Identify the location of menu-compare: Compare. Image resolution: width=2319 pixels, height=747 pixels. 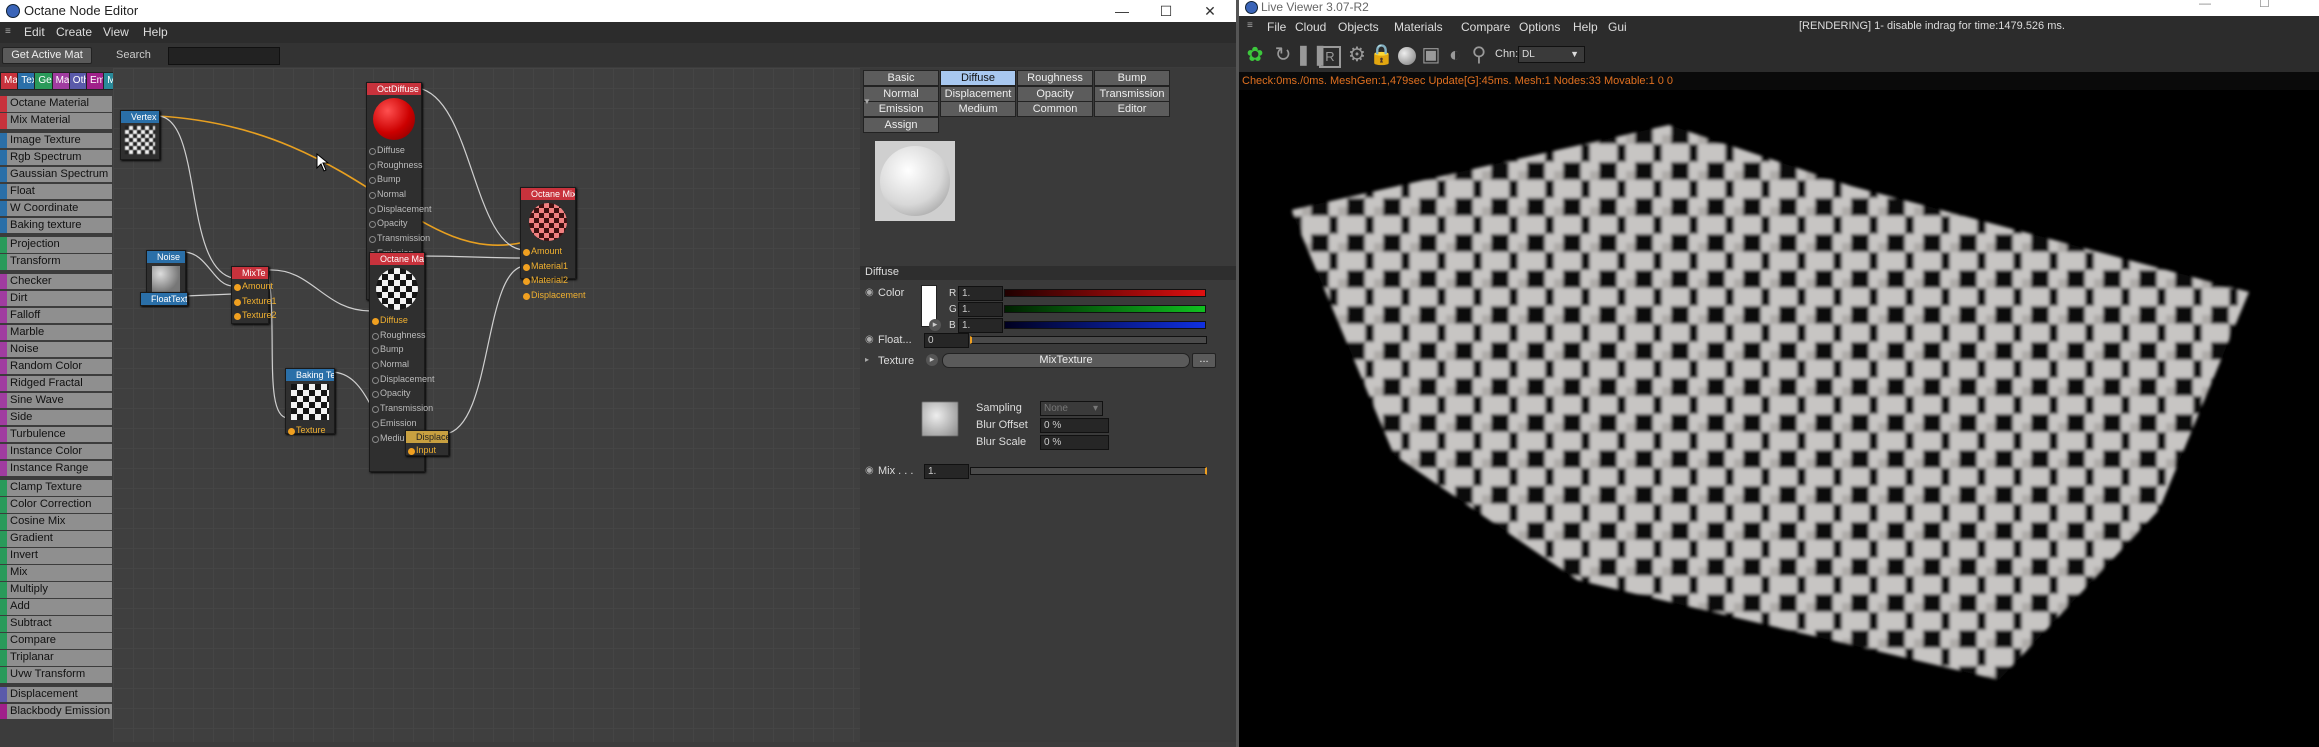
(1485, 27).